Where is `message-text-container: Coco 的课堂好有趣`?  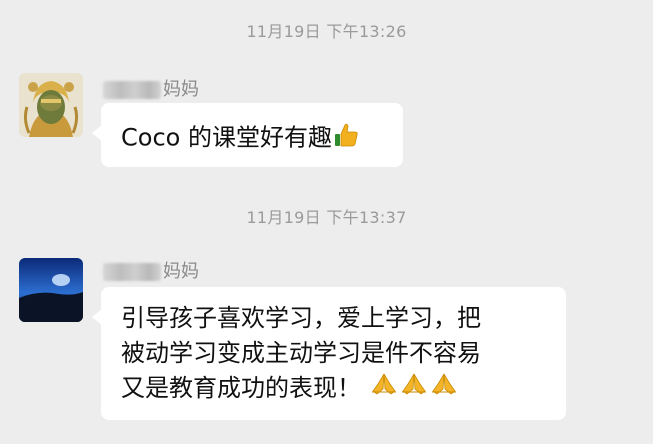 message-text-container: Coco 的课堂好有趣 is located at coordinates (240, 138).